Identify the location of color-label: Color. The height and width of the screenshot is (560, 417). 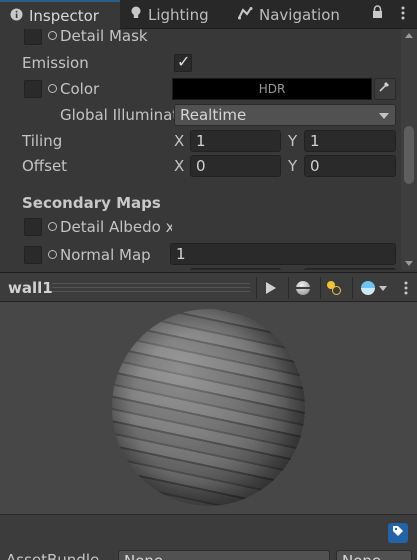
(73, 89).